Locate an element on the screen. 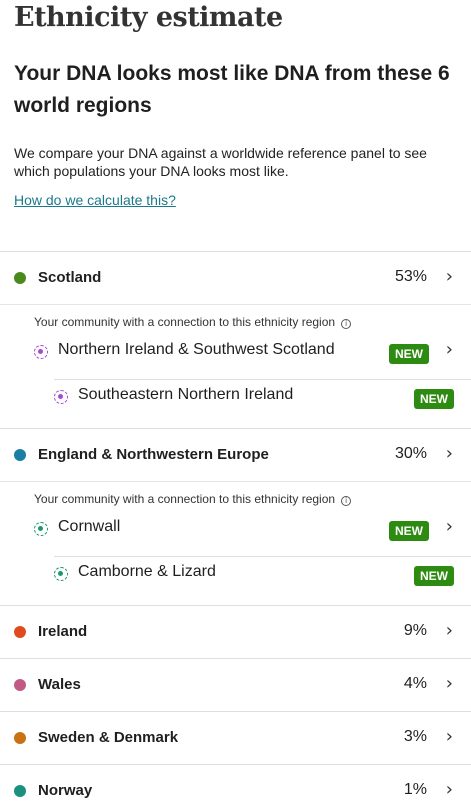 This screenshot has width=471, height=803. region-percent: 30% is located at coordinates (410, 453).